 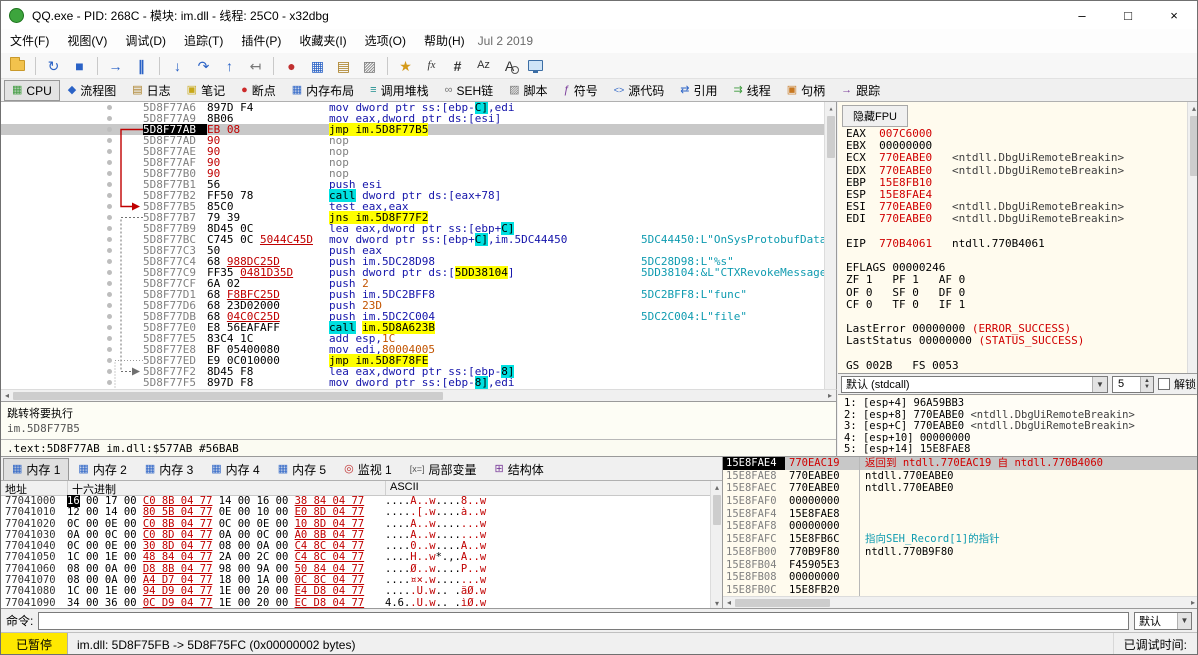 What do you see at coordinates (268, 382) in the screenshot?
I see `disasm-bytes: 897D F8` at bounding box center [268, 382].